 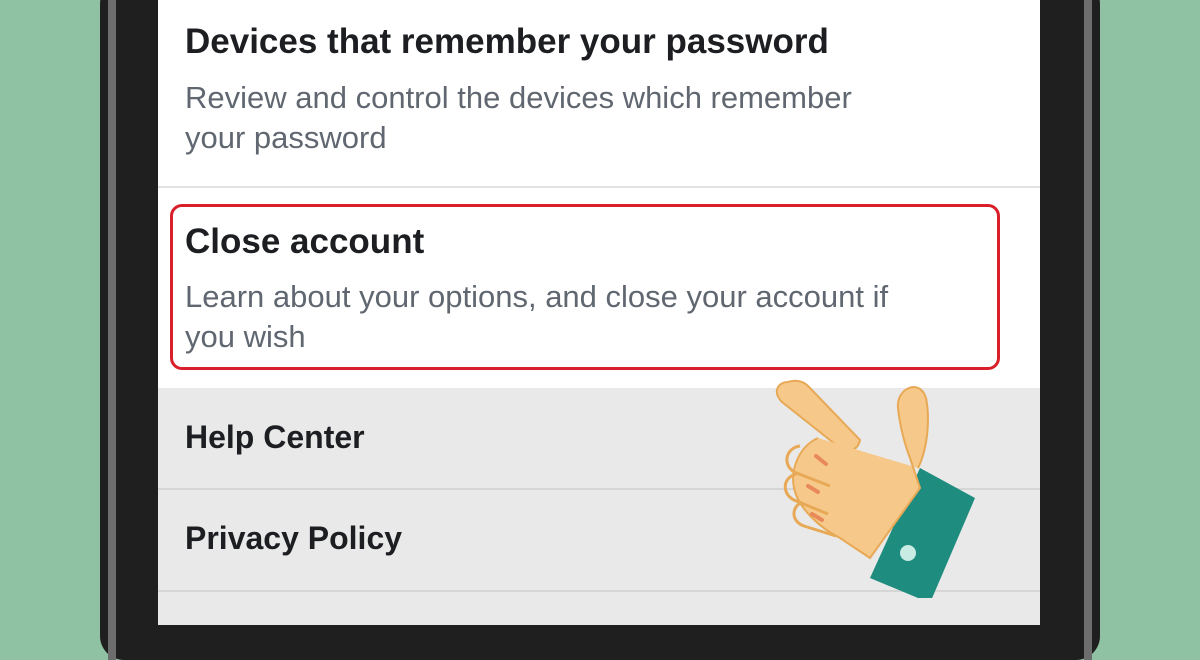 I want to click on pointing-hand-icon, so click(x=875, y=488).